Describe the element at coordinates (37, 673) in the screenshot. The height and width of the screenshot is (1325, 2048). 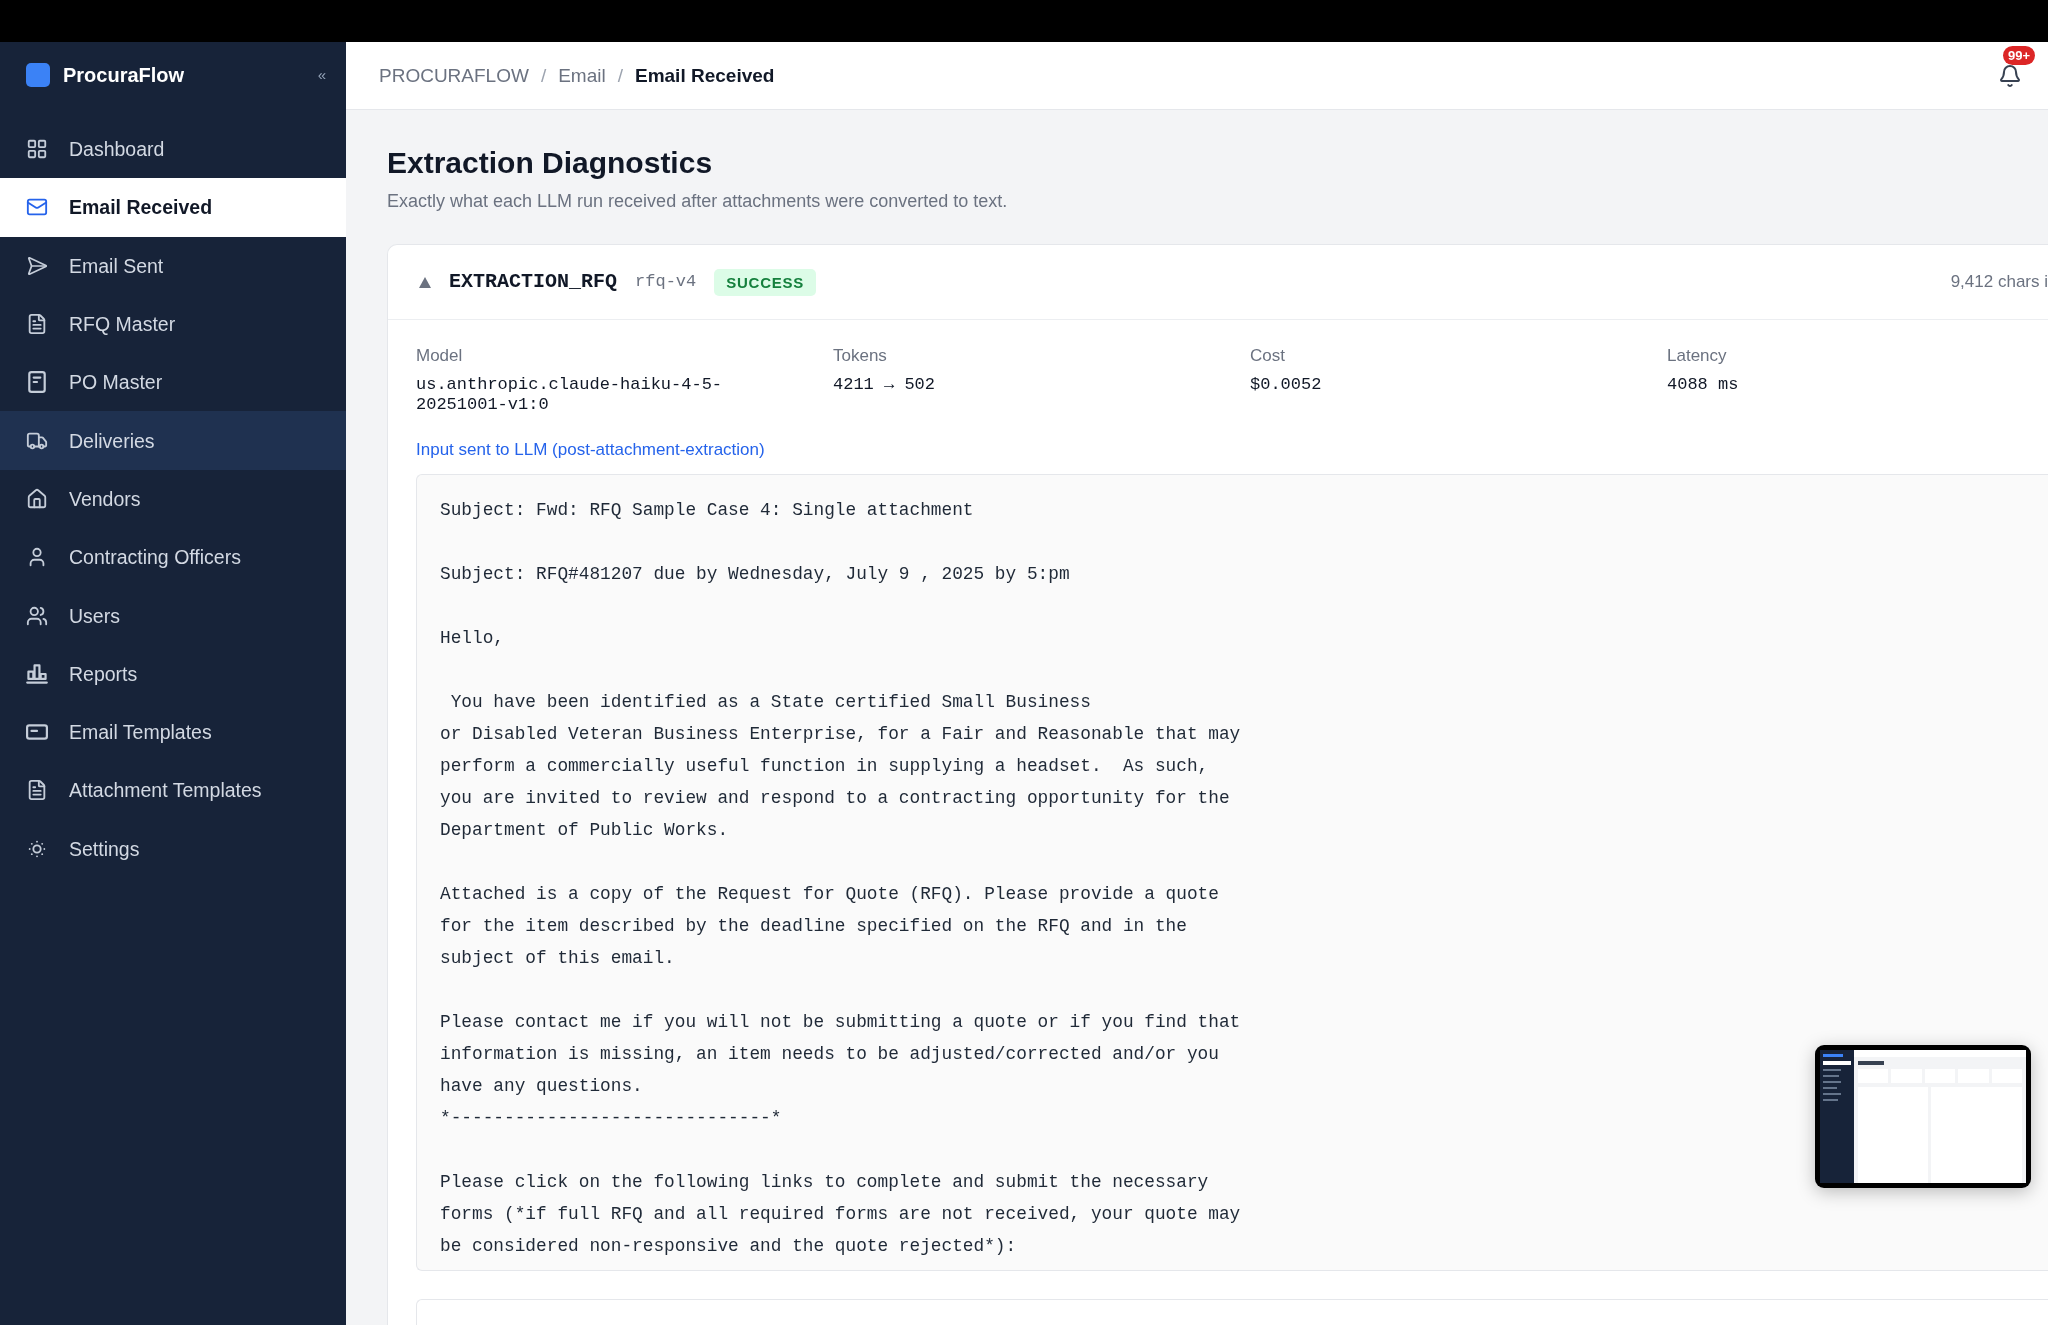
I see `bar-chart-icon` at that location.